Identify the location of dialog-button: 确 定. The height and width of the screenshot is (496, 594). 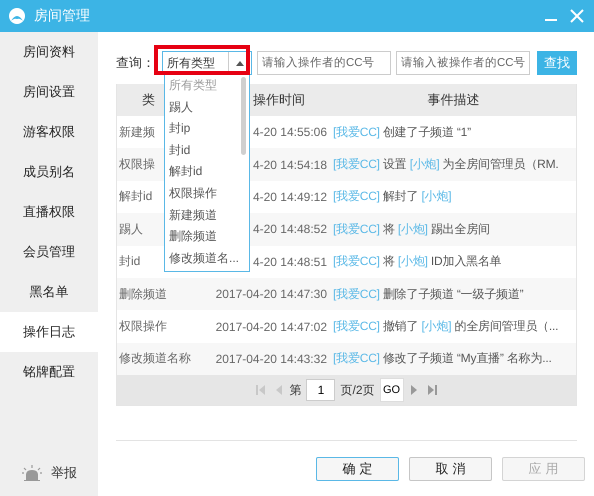
(357, 469).